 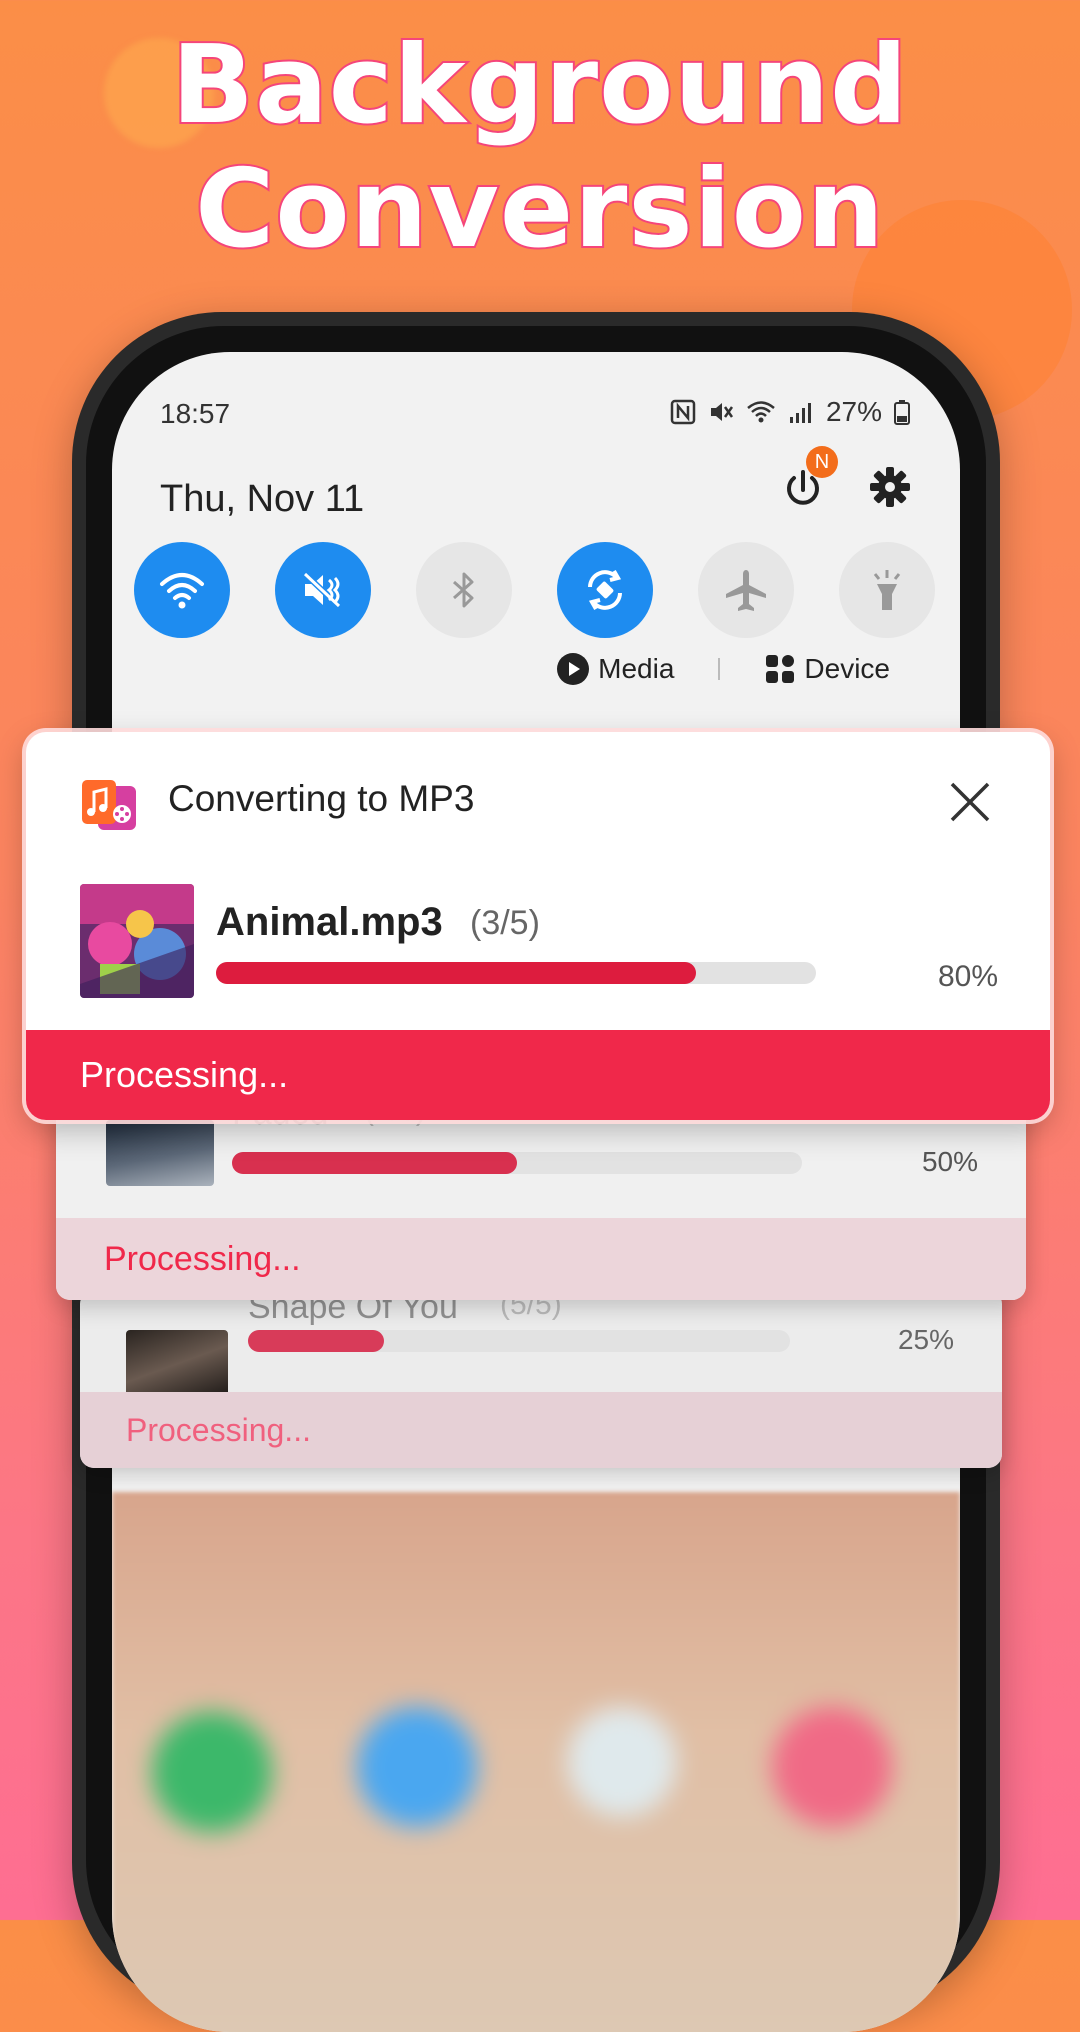 I want to click on battery-icon, so click(x=902, y=412).